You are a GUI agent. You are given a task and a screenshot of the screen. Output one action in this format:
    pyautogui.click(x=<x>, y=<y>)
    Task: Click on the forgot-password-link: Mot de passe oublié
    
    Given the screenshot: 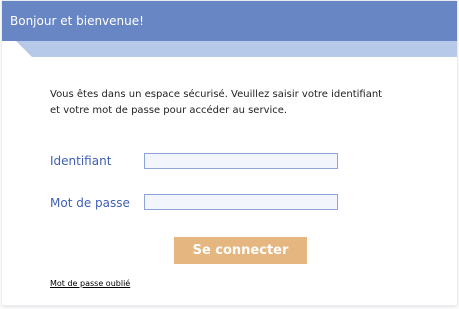 What is the action you would take?
    pyautogui.click(x=90, y=283)
    